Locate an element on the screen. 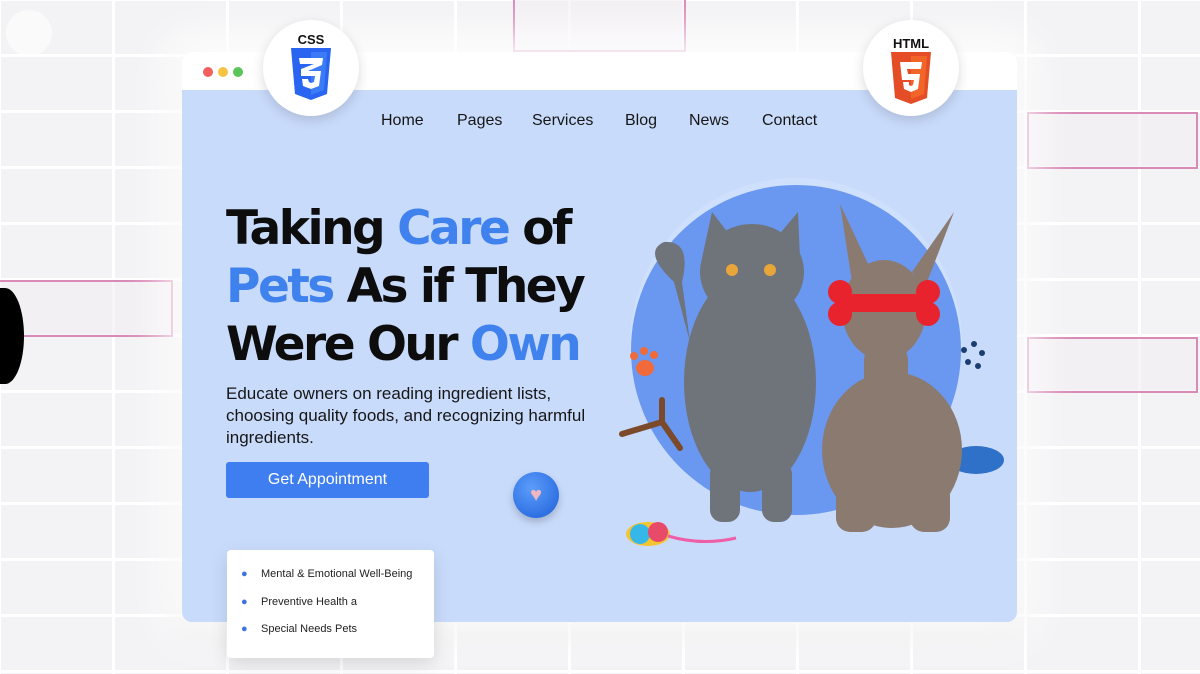 This screenshot has height=674, width=1200. nav-services: Services is located at coordinates (562, 121).